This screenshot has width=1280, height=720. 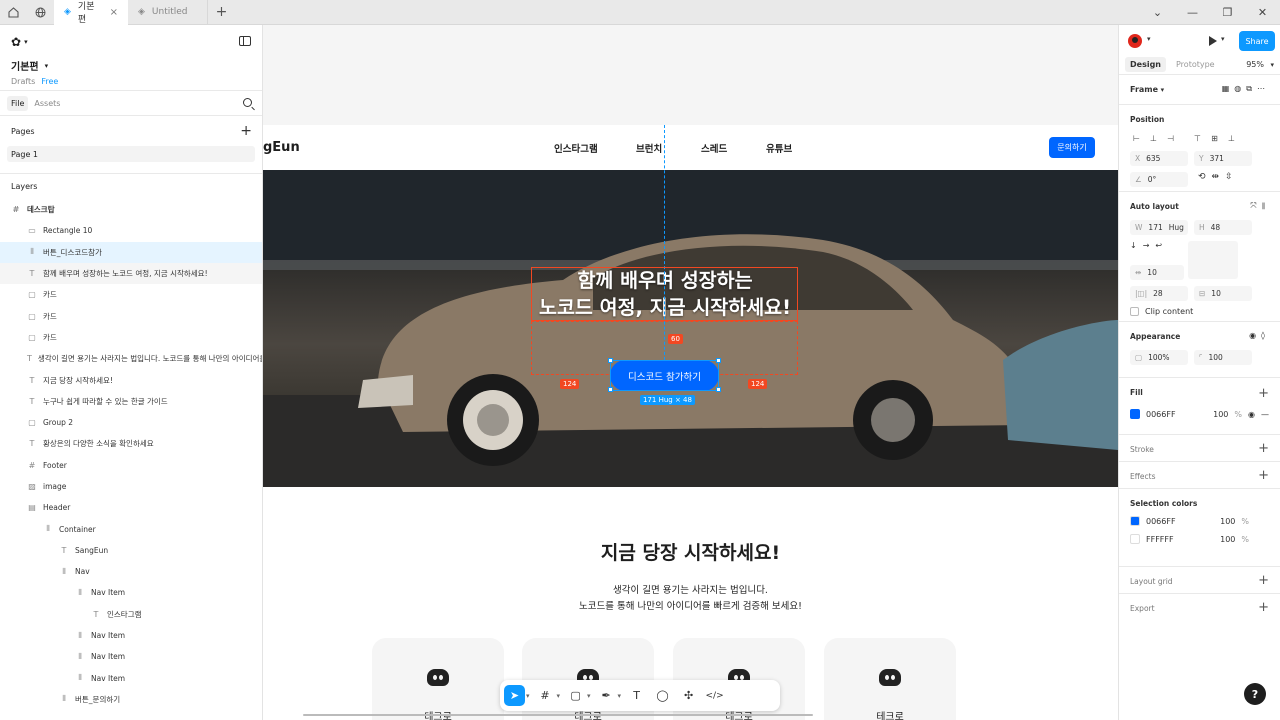 I want to click on zoom-level: 95%, so click(x=1255, y=64).